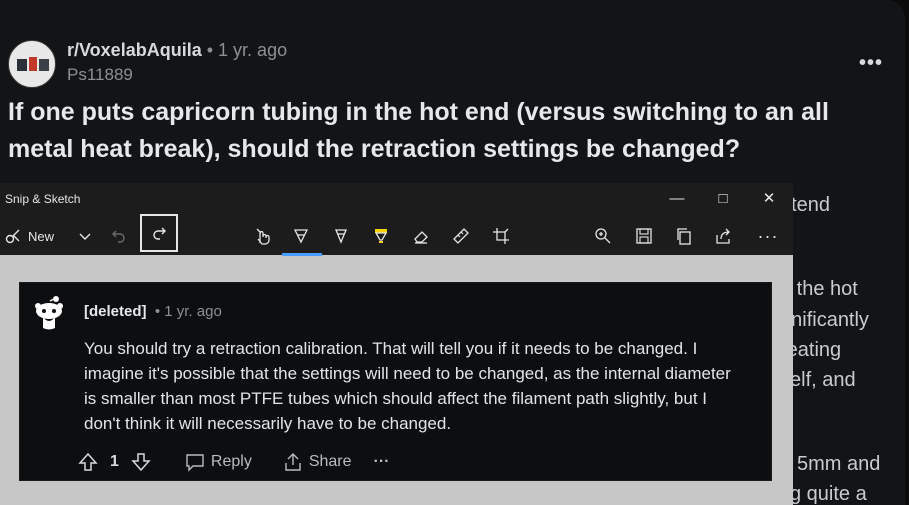  I want to click on touch-writing-icon, so click(263, 236).